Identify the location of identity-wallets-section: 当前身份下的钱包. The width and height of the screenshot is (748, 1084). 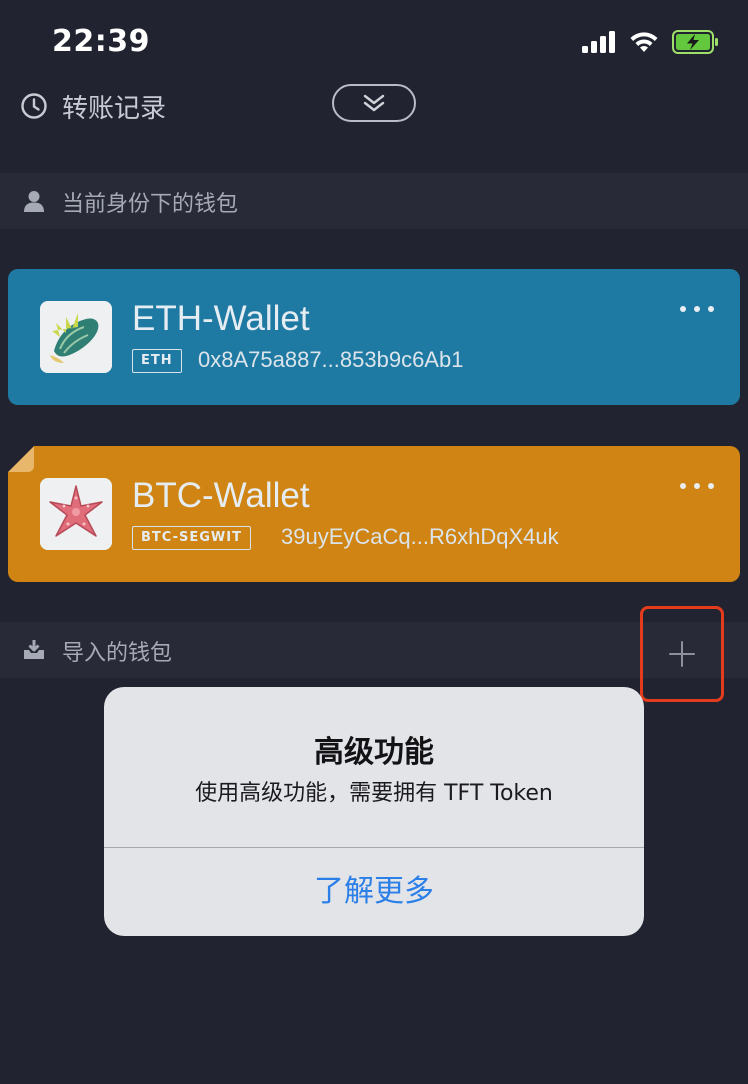
(374, 201).